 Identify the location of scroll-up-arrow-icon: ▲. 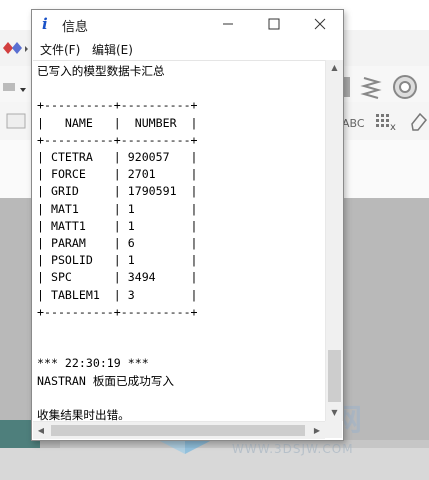
(334, 68).